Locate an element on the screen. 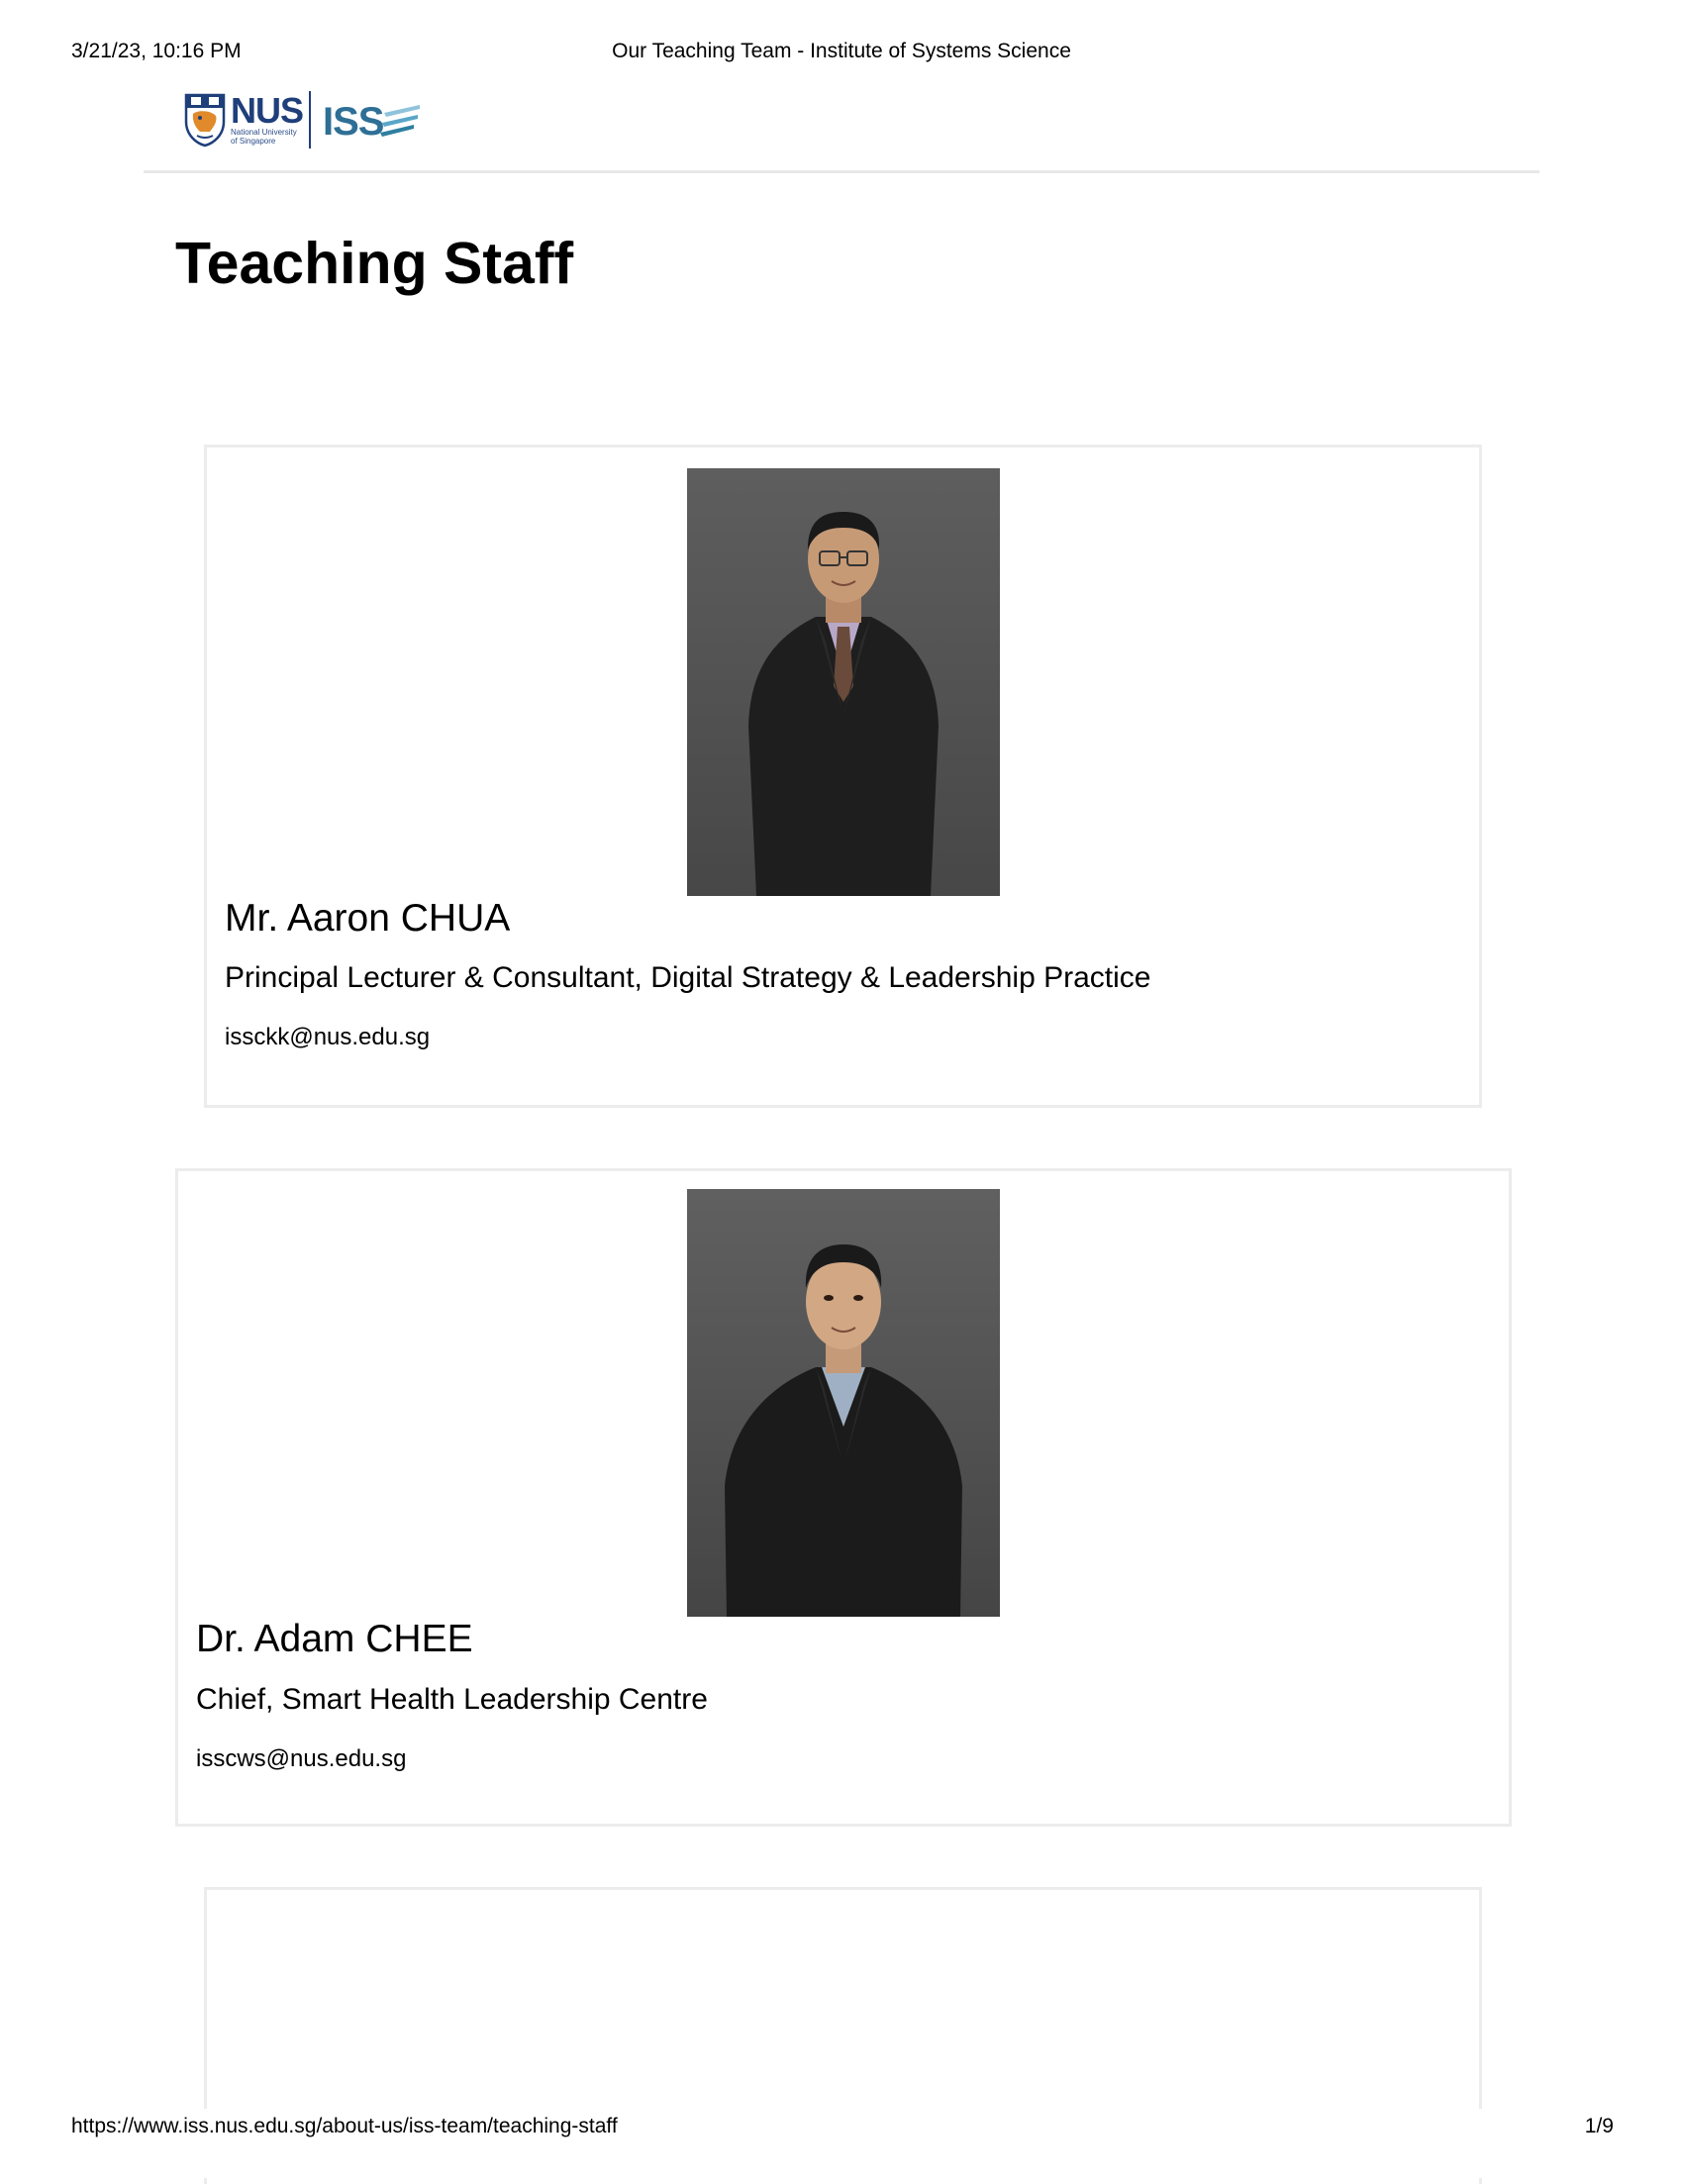  page-title: Teaching Staff is located at coordinates (374, 263).